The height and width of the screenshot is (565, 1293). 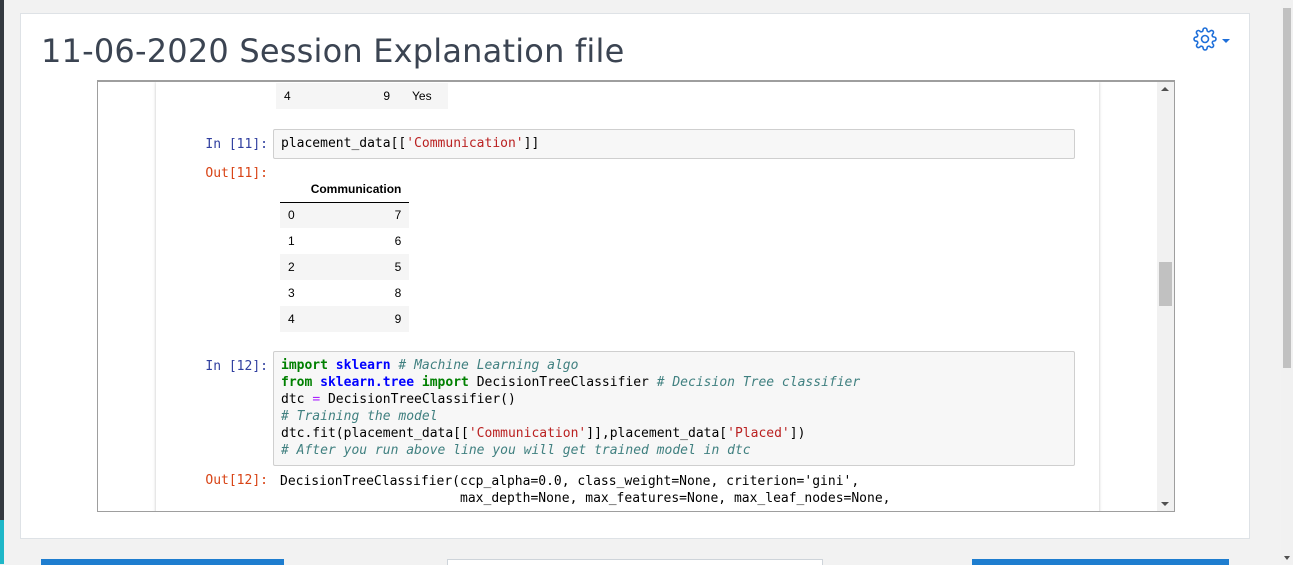 I want to click on out-prompt-11: Out[11]:, so click(x=236, y=173).